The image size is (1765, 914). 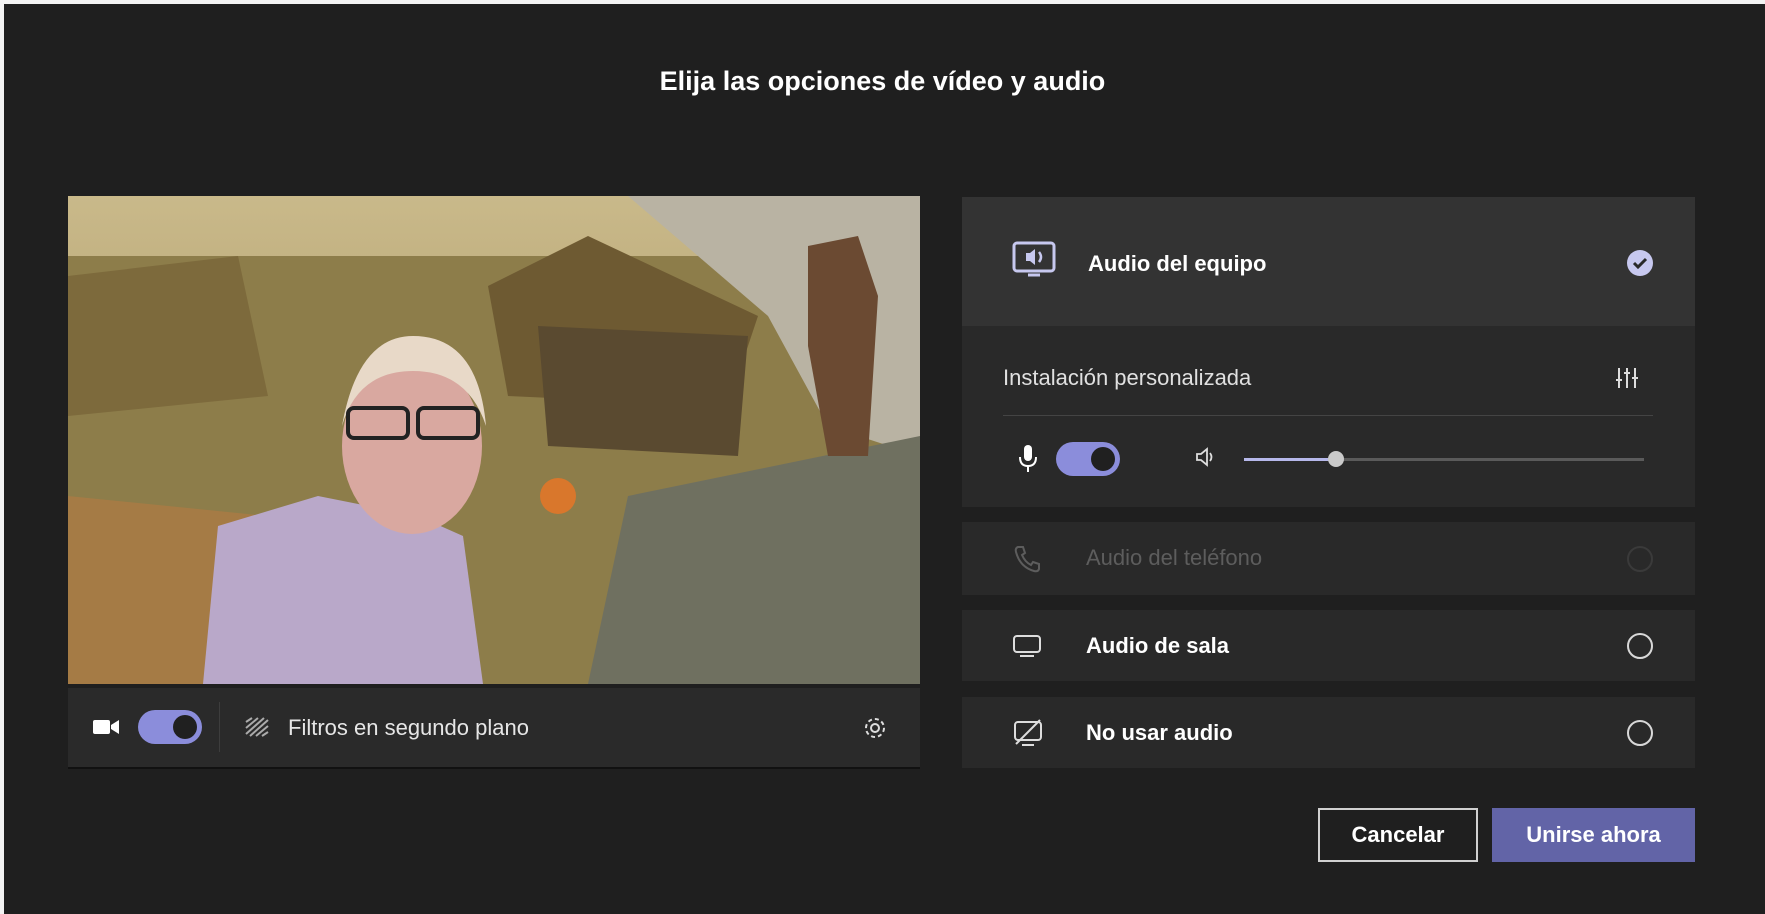 I want to click on computer-audio-label: Audio del equipo, so click(x=1177, y=263).